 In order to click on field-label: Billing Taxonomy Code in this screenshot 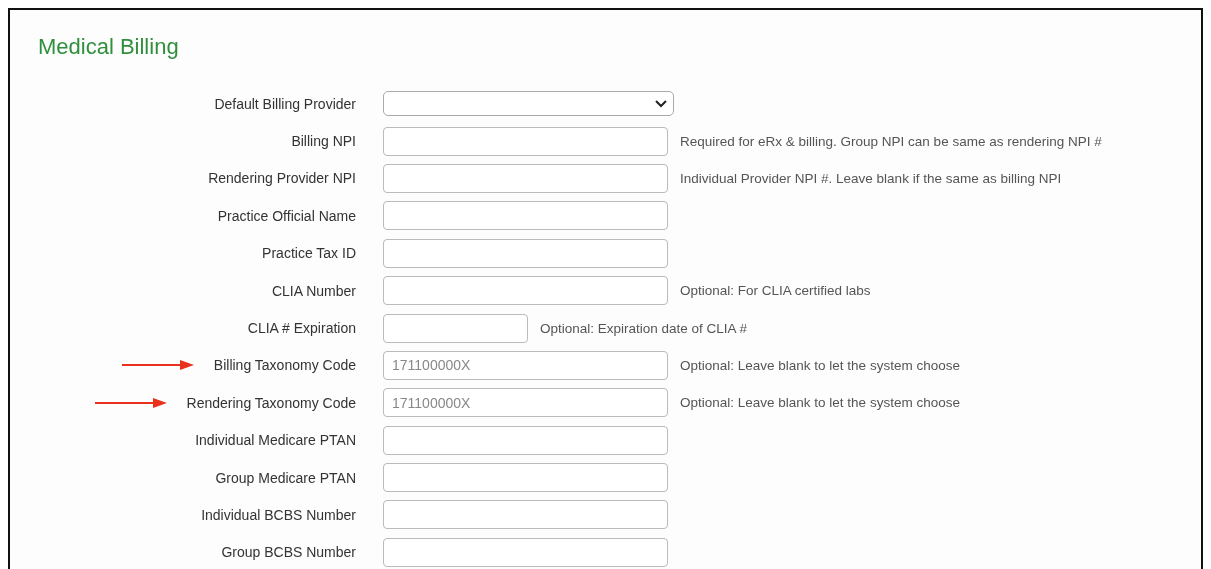, I will do `click(284, 365)`.